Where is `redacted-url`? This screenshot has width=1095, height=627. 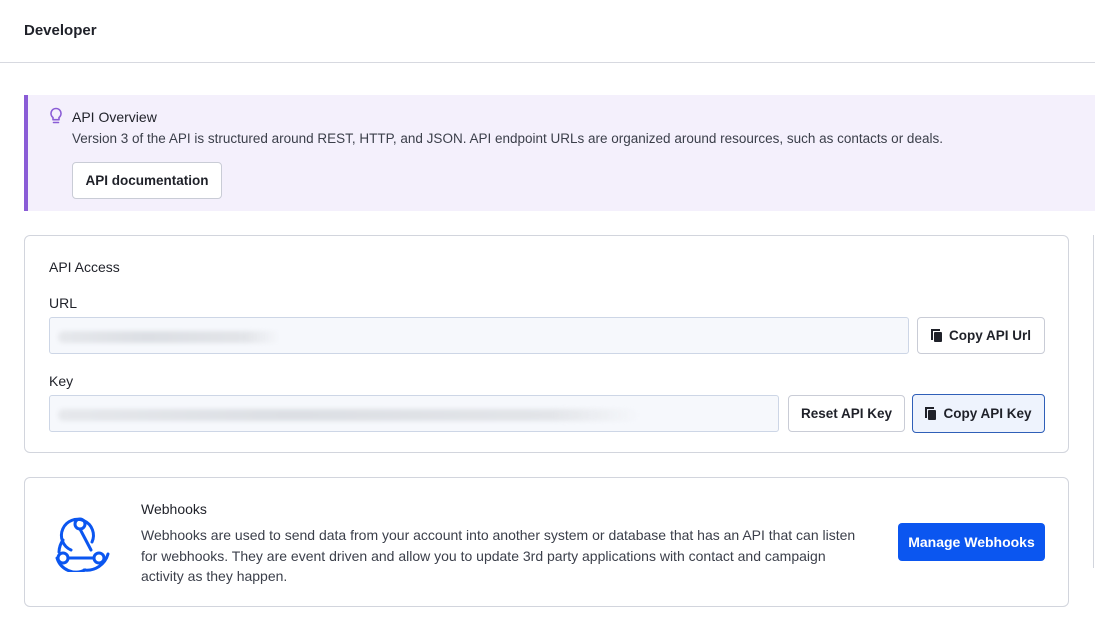
redacted-url is located at coordinates (169, 337).